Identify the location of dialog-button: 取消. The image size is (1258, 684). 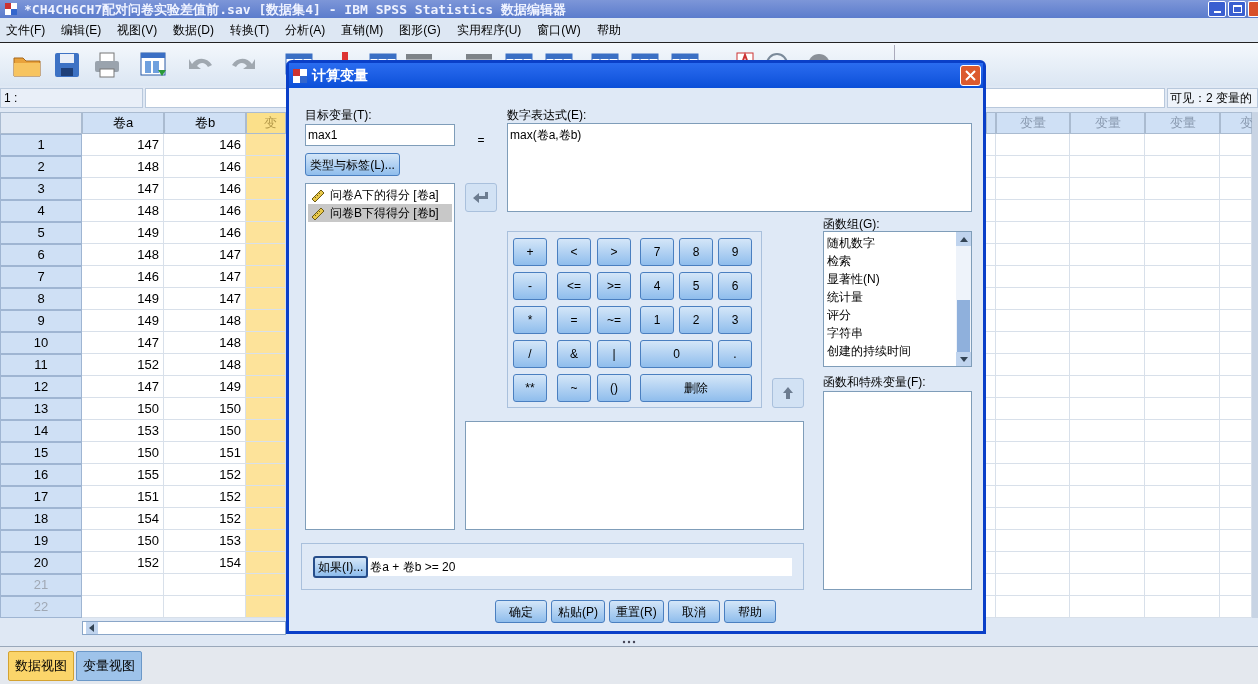
(693, 611).